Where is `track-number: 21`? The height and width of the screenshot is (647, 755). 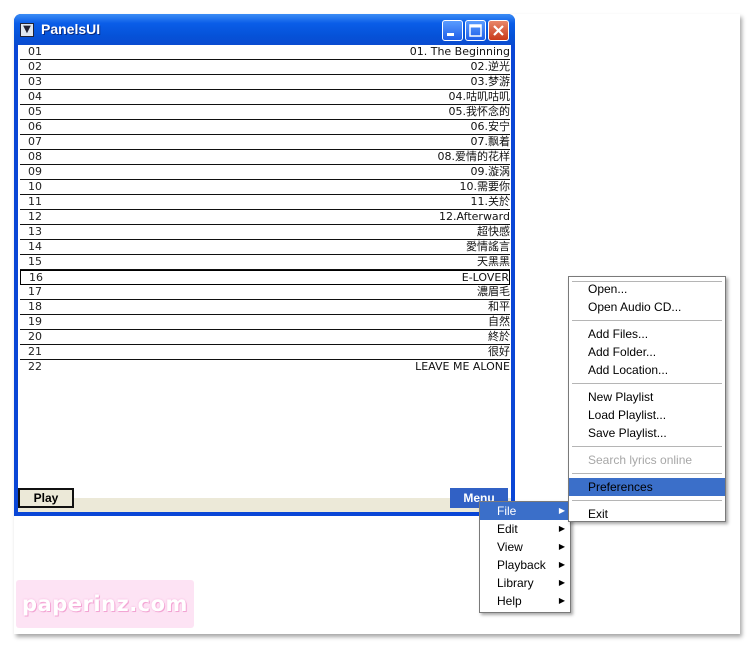
track-number: 21 is located at coordinates (35, 351).